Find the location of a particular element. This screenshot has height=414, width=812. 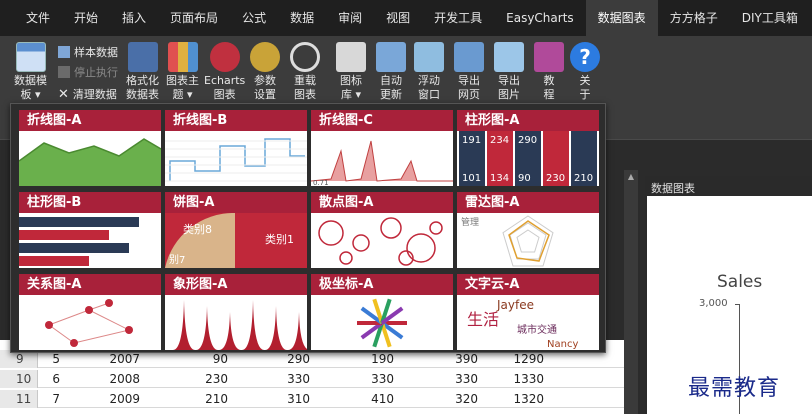

table-cell: 2008 is located at coordinates (124, 379).